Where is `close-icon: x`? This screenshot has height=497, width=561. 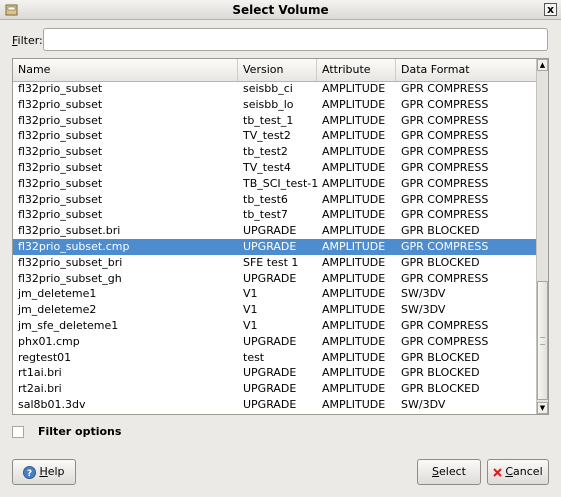
close-icon: x is located at coordinates (550, 9).